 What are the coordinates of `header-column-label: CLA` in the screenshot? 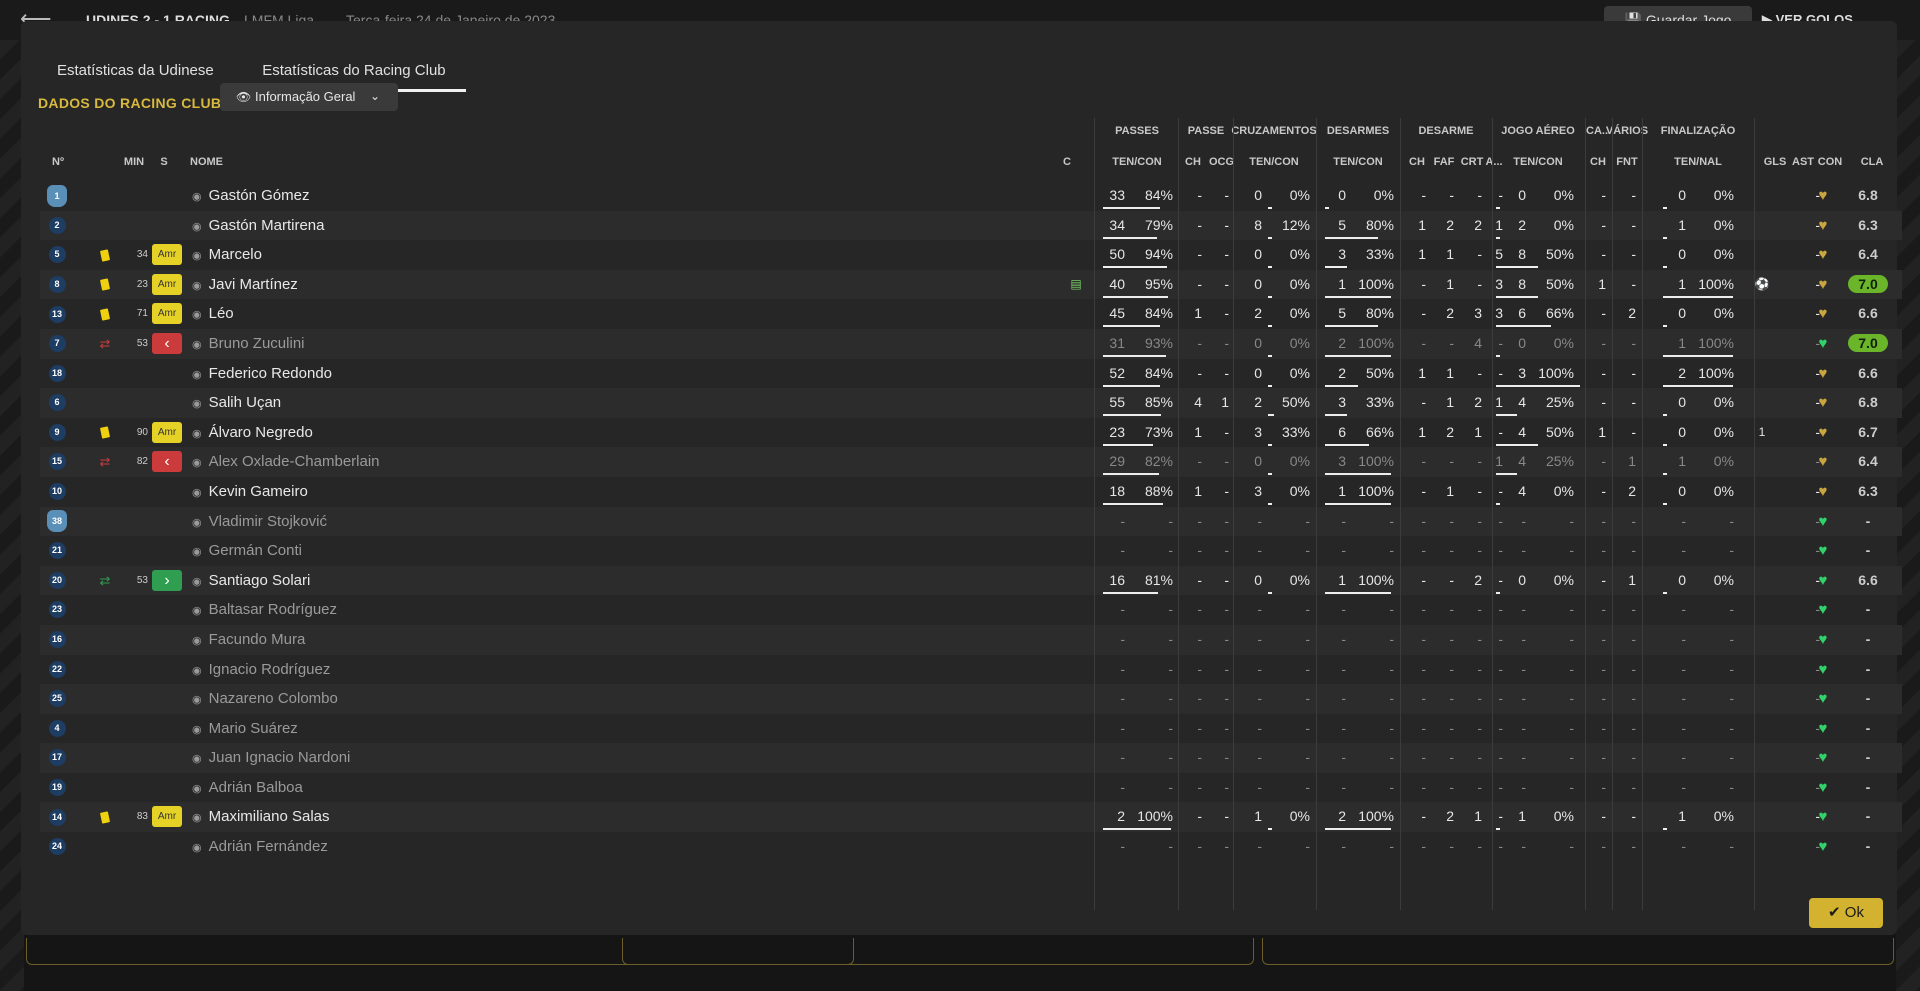 It's located at (1872, 162).